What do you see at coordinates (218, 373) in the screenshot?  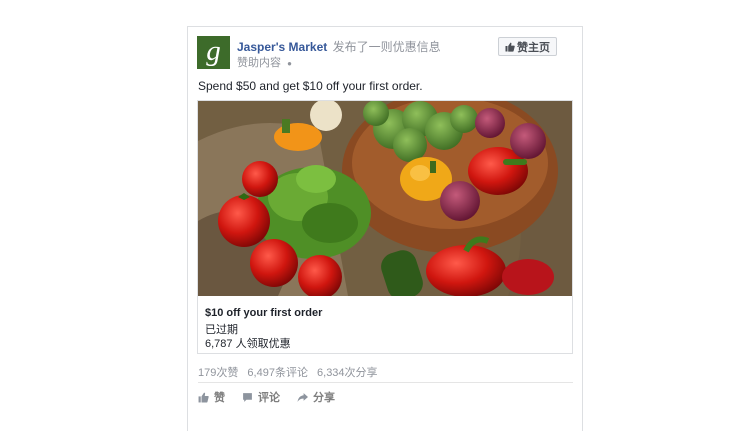 I see `likes-count: 179次赞` at bounding box center [218, 373].